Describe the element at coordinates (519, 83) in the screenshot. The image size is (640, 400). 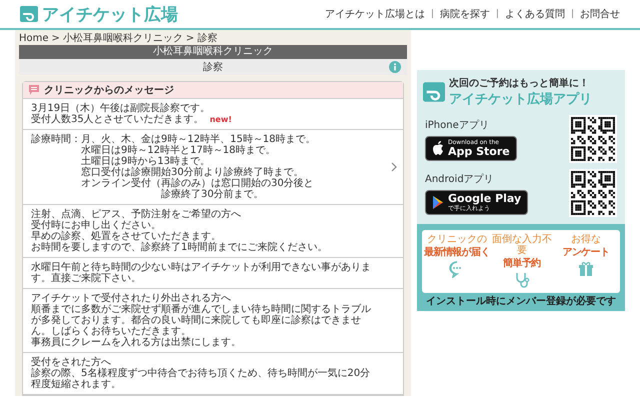
I see `ad-tagline: 次回のご予約はもっと簡単に！` at that location.